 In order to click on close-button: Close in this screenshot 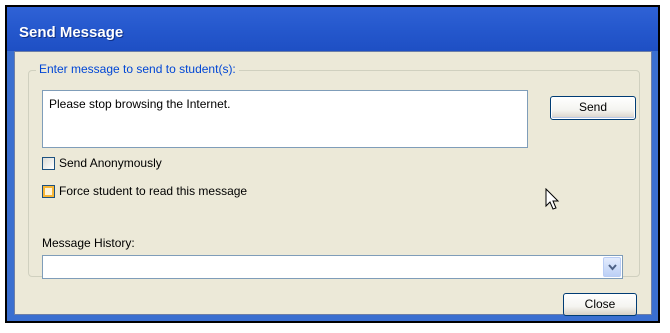, I will do `click(600, 304)`.